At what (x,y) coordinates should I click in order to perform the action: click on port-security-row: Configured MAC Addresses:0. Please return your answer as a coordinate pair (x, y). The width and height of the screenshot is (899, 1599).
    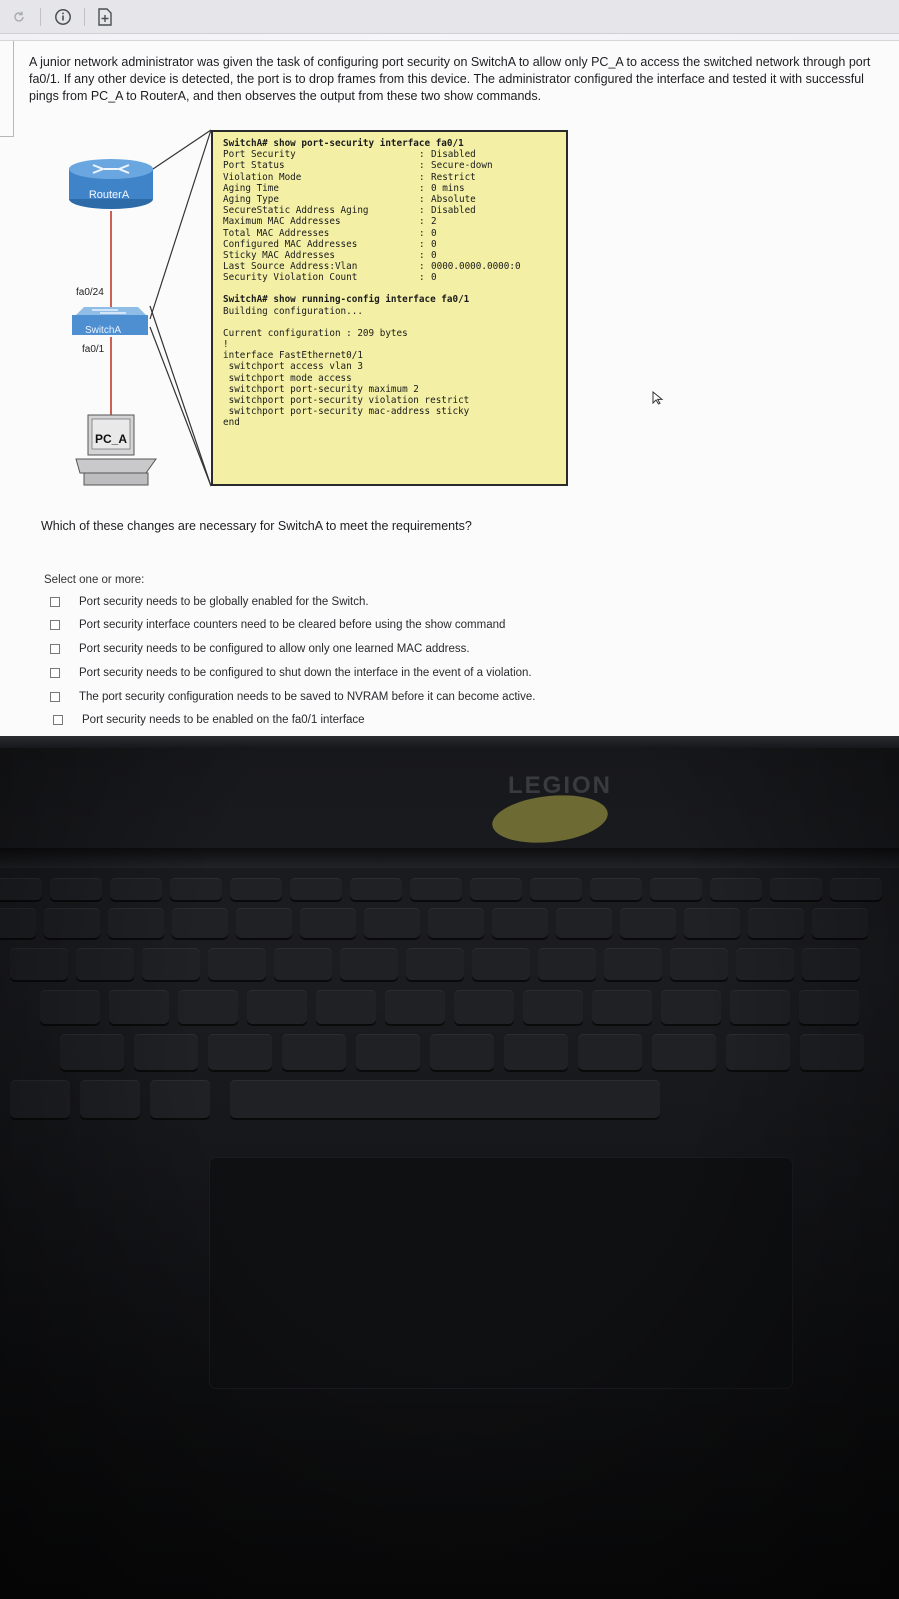
    Looking at the image, I should click on (390, 244).